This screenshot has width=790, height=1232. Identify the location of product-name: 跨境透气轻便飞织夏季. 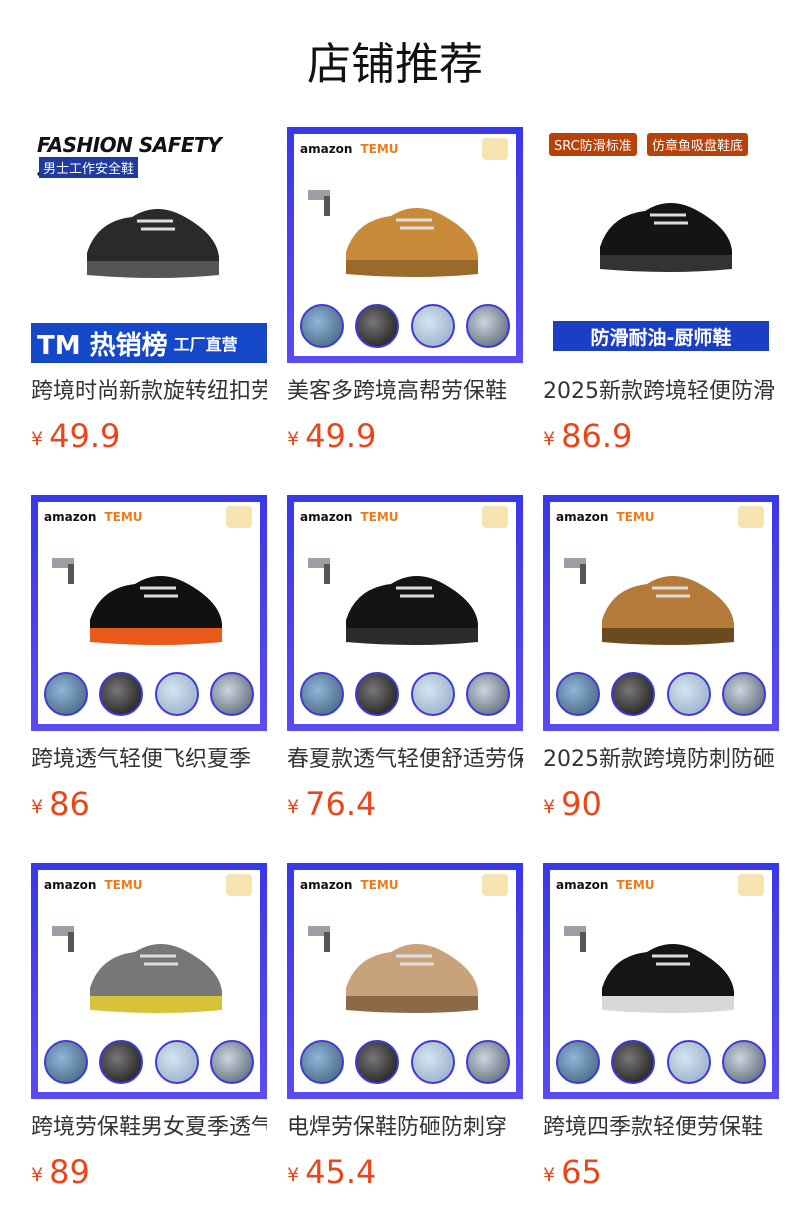
(149, 760).